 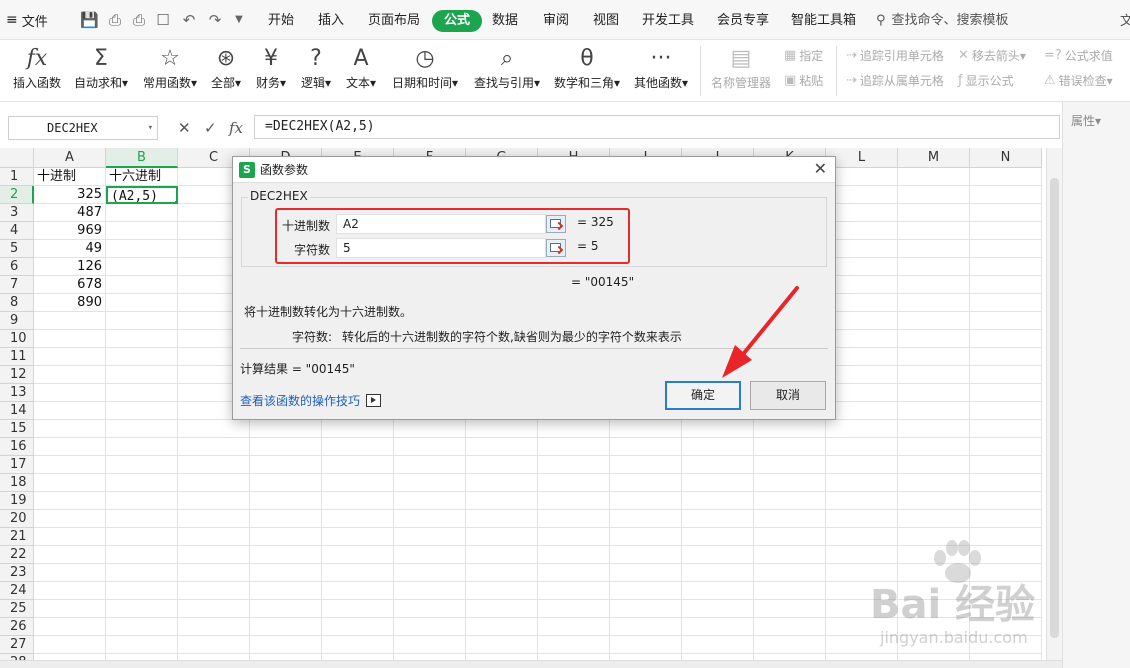 What do you see at coordinates (37, 68) in the screenshot?
I see `ribbon-insert-function: fx 插入函数` at bounding box center [37, 68].